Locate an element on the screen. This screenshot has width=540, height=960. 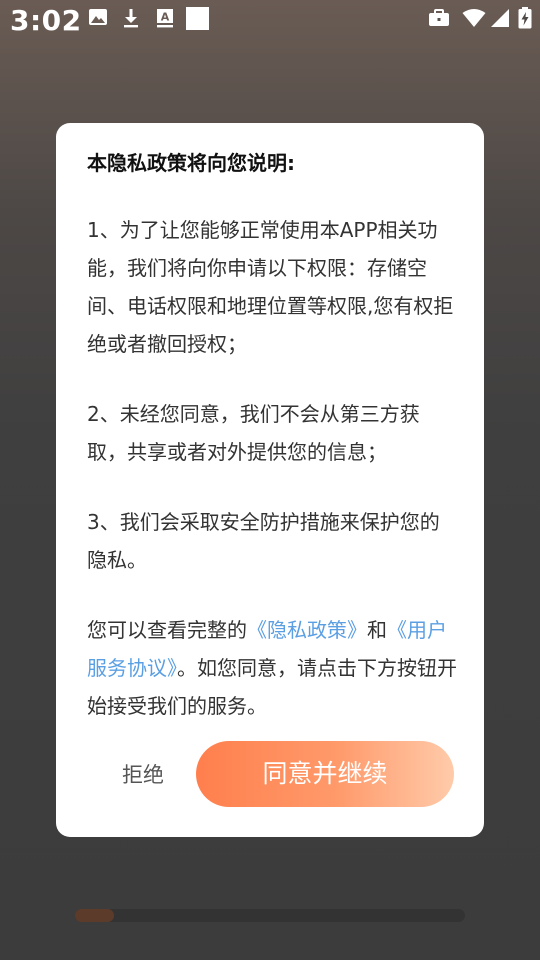
image-icon is located at coordinates (98, 19).